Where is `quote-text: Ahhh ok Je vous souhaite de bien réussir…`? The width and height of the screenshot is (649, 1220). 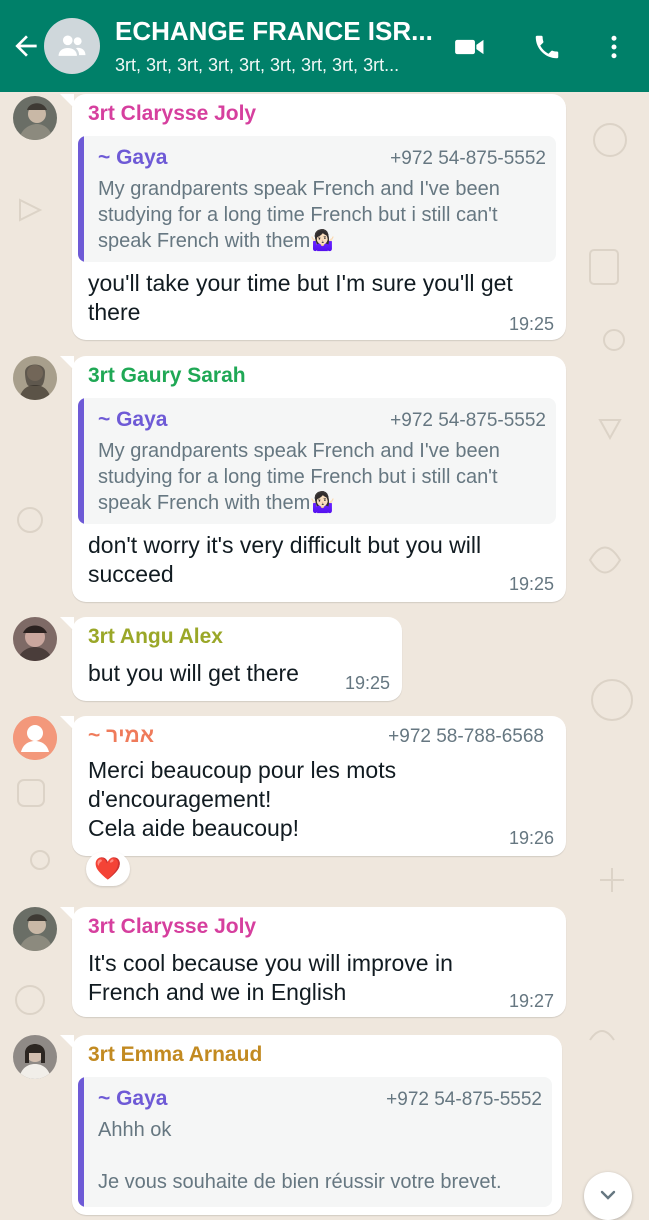
quote-text: Ahhh ok Je vous souhaite de bien réussir… is located at coordinates (300, 1156).